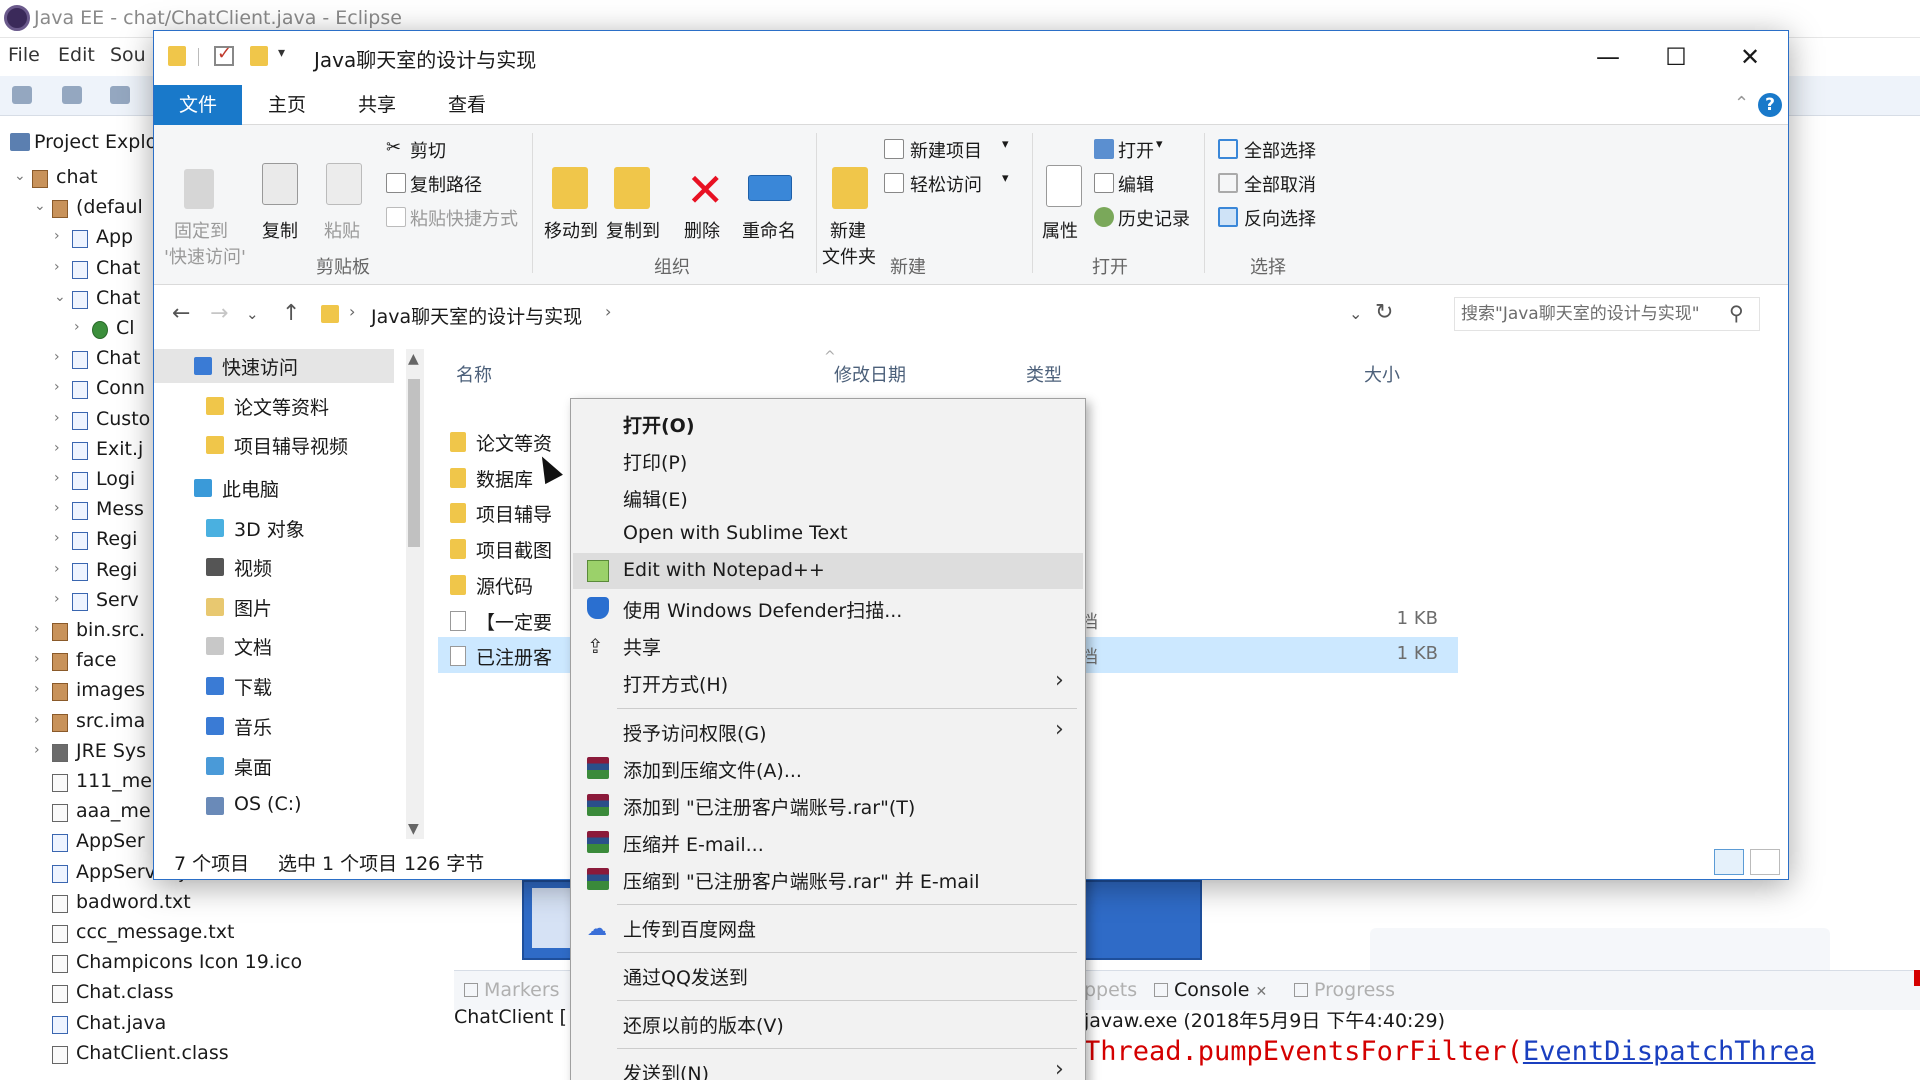 Image resolution: width=1920 pixels, height=1080 pixels. Describe the element at coordinates (281, 53) in the screenshot. I see `quick-access-dropdown-icon: ▾` at that location.